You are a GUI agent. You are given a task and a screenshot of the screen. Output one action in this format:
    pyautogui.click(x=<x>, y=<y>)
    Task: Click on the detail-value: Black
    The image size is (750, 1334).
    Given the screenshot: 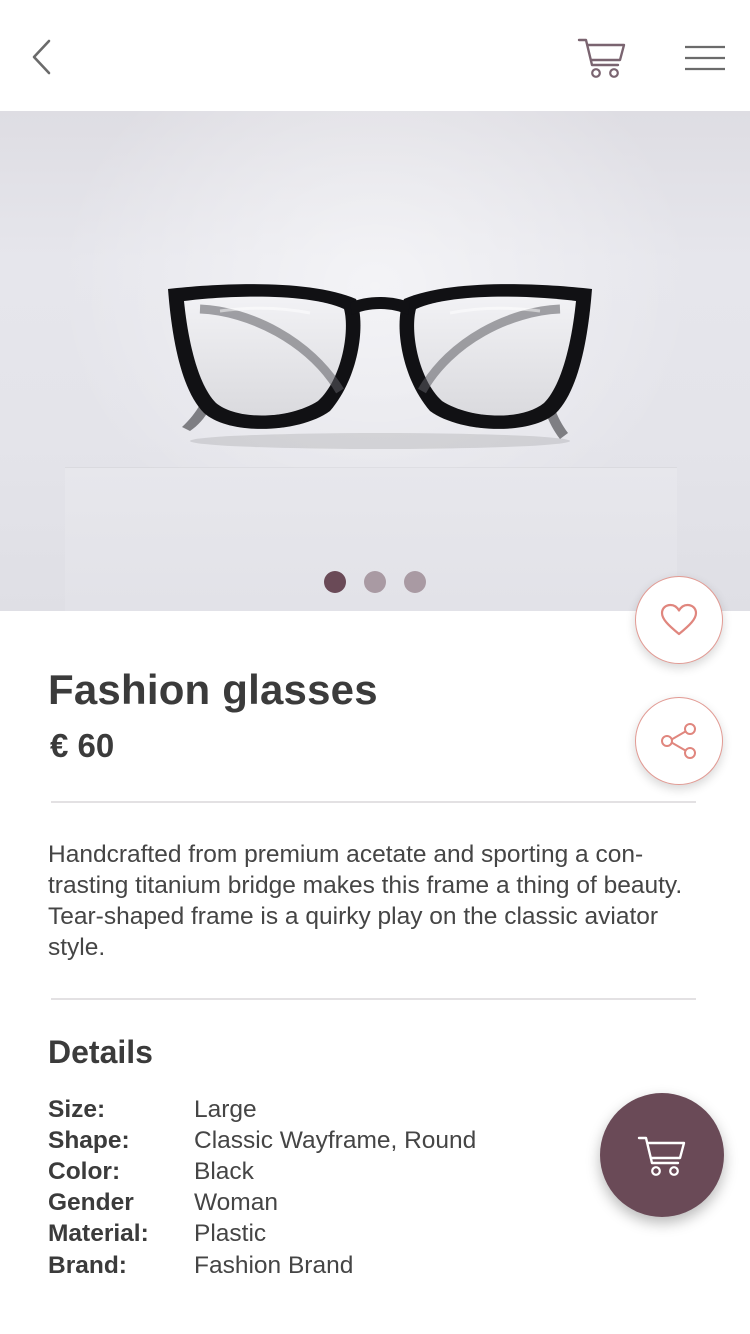 What is the action you would take?
    pyautogui.click(x=224, y=1171)
    